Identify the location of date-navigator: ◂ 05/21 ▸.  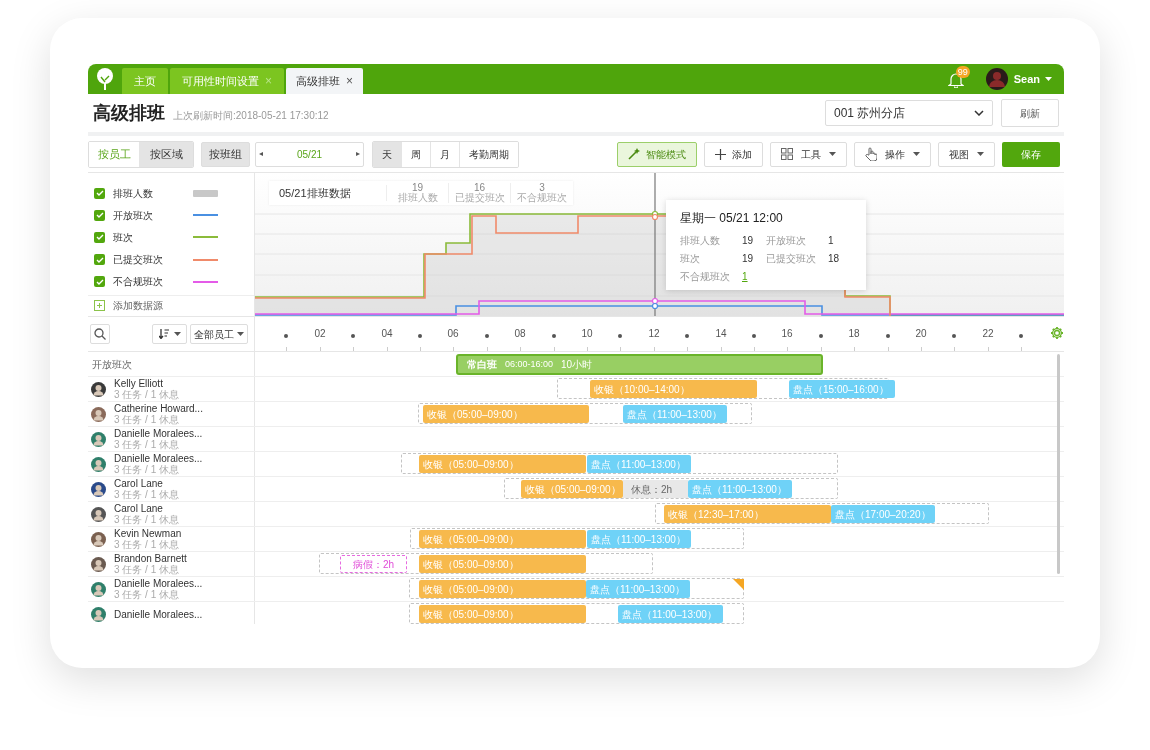
(309, 154).